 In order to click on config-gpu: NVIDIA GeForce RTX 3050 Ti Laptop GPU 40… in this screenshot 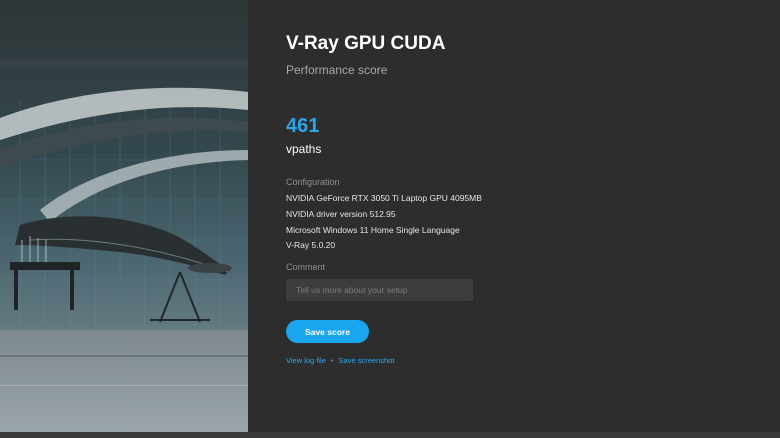, I will do `click(384, 198)`.